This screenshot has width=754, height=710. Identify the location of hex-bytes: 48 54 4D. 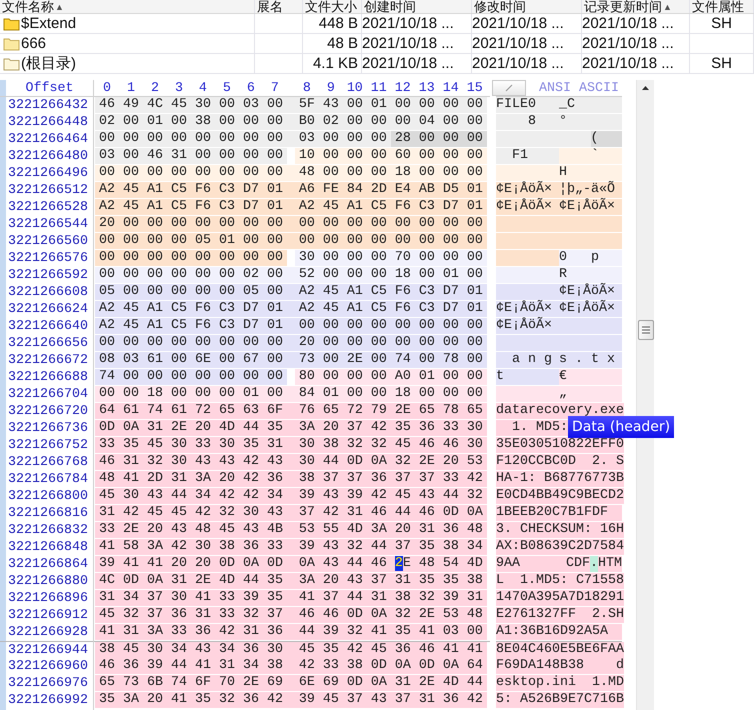
(450, 564).